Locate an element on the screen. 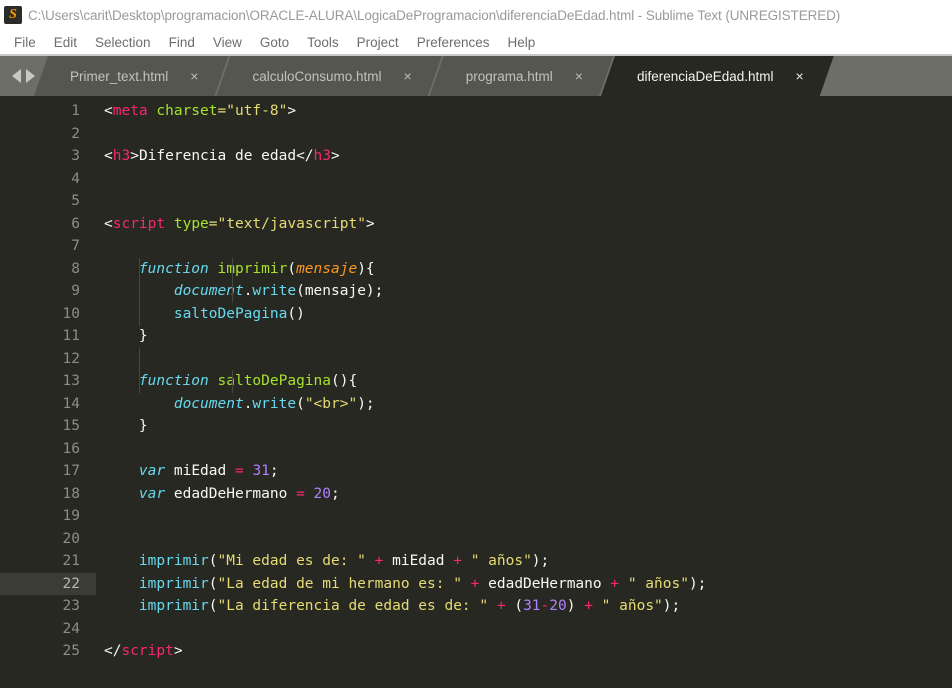  code-token: " años" is located at coordinates (658, 583).